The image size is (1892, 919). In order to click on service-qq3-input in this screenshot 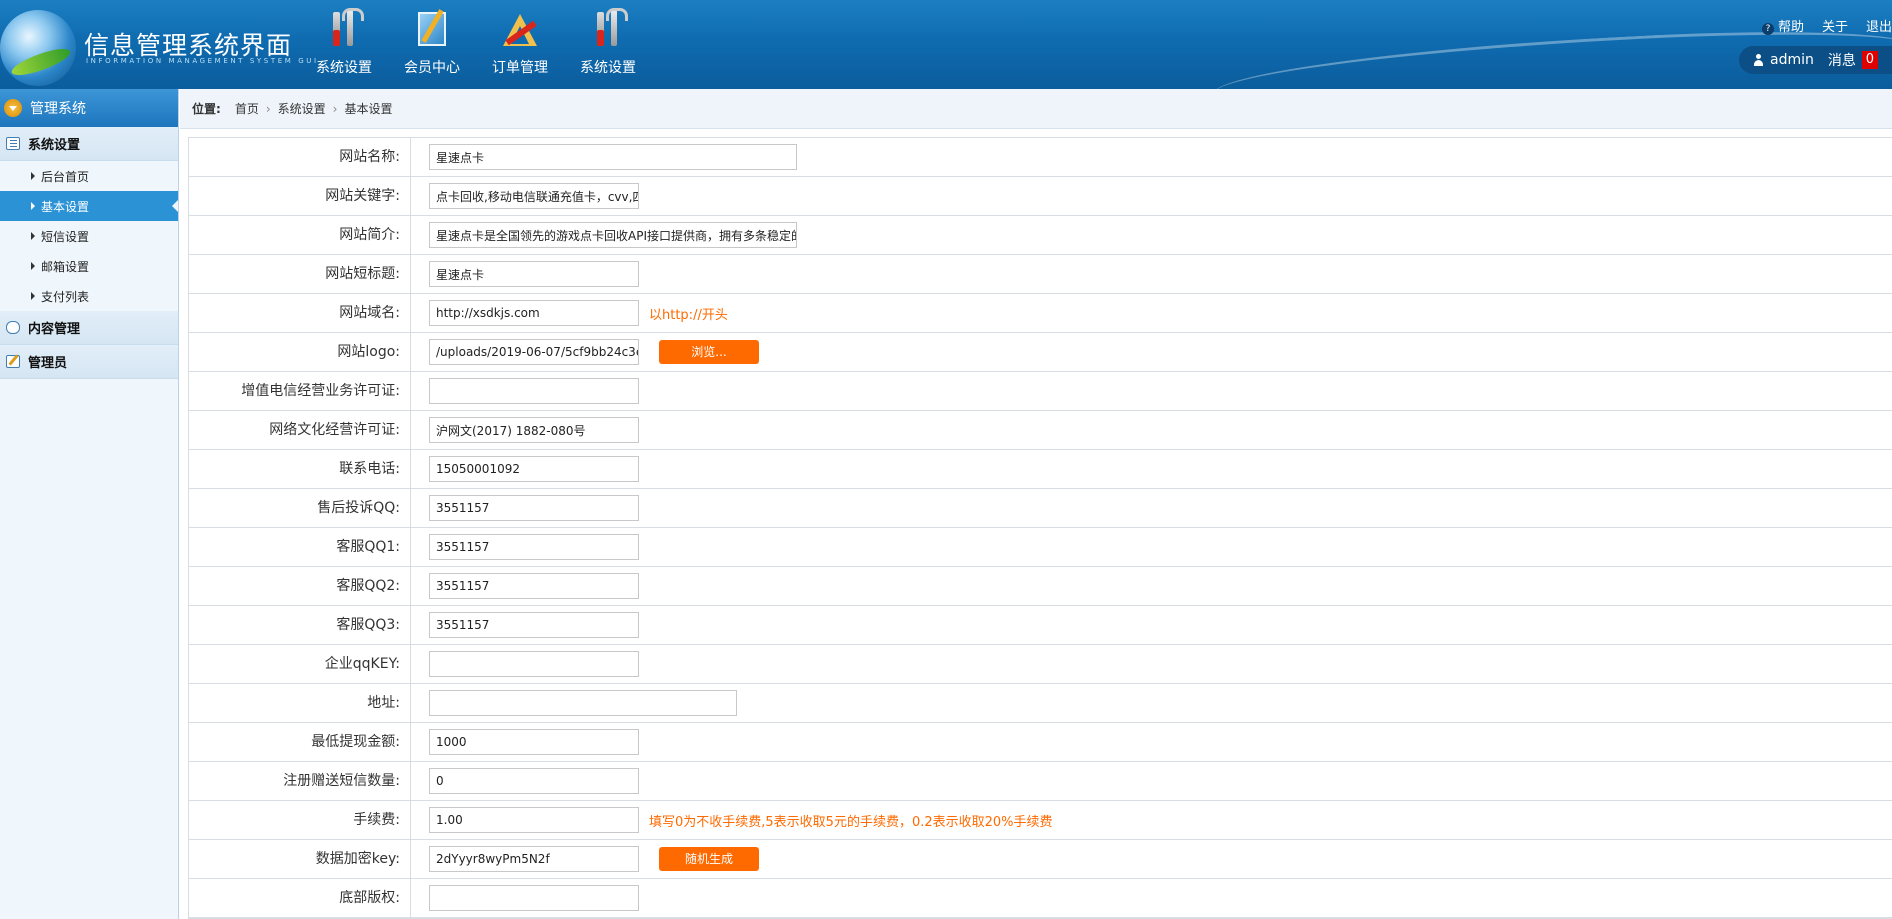, I will do `click(534, 625)`.